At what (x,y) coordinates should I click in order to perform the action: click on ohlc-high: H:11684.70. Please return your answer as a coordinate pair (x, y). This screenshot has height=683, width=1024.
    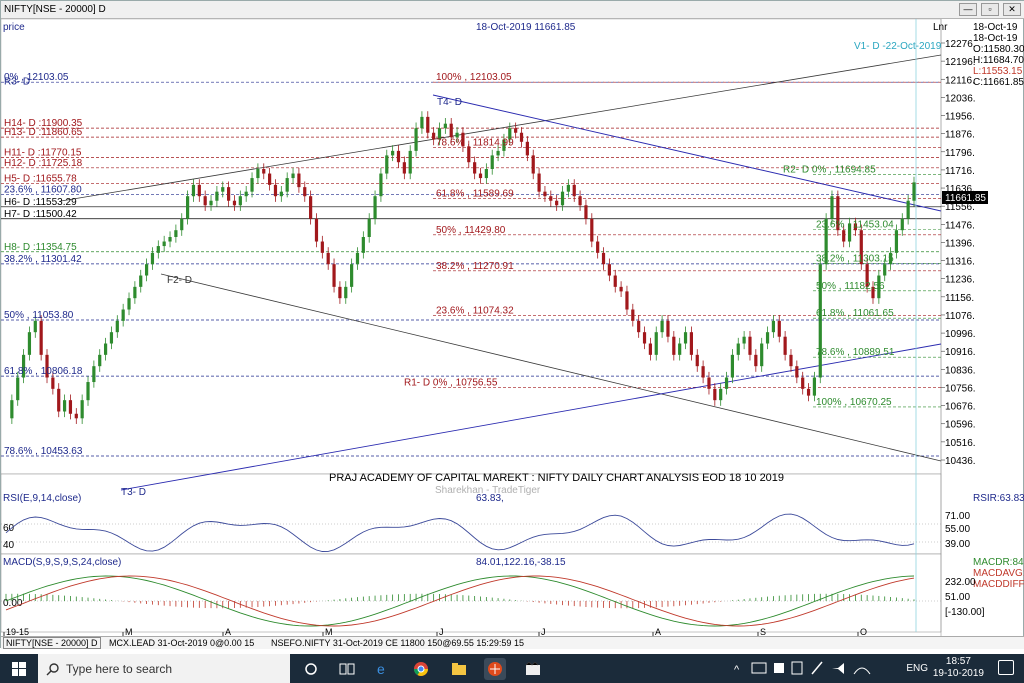
    Looking at the image, I should click on (998, 60).